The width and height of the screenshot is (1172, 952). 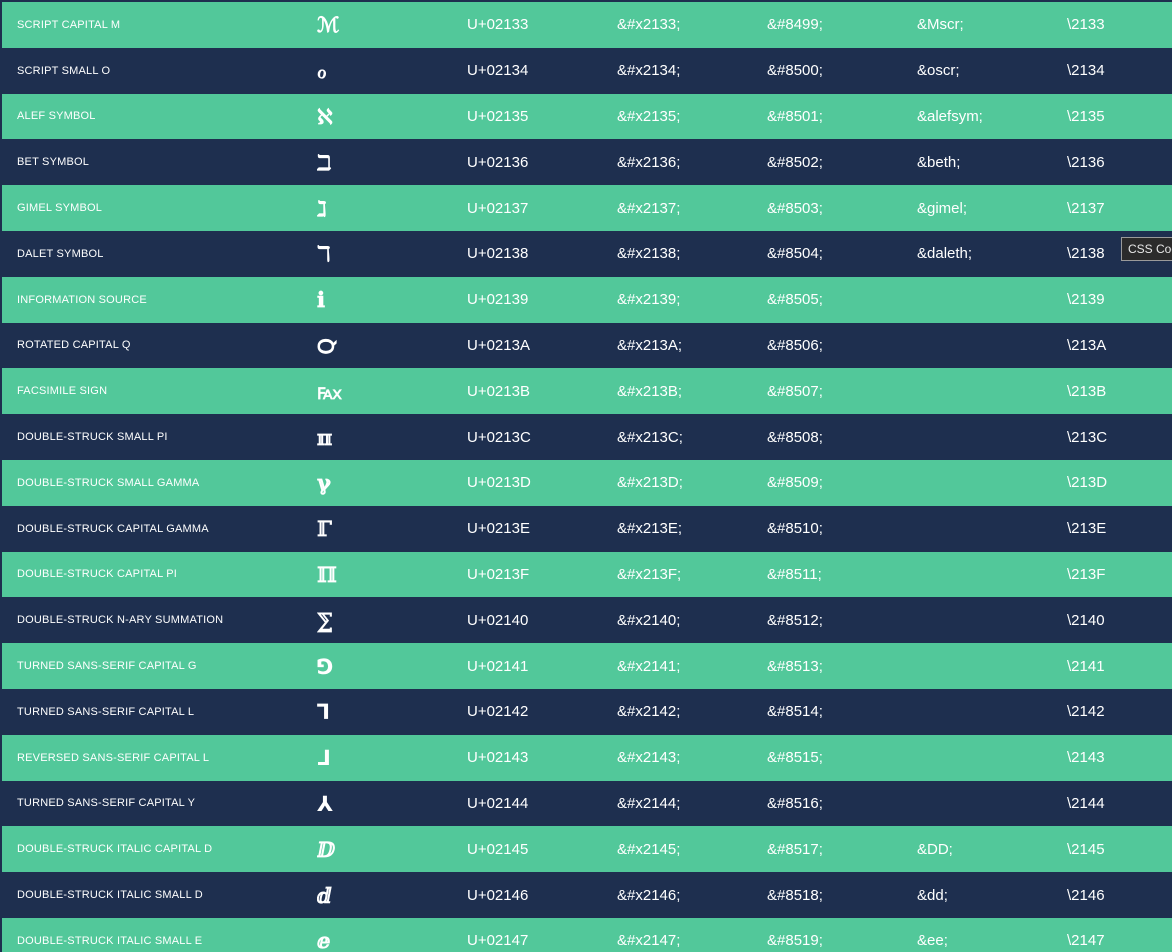 I want to click on unicode-code-cell: U+0213D, so click(x=542, y=482).